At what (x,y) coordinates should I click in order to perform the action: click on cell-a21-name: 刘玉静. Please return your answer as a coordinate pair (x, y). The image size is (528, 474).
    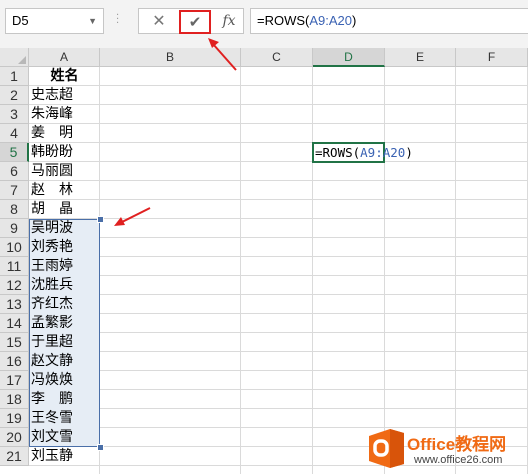
    Looking at the image, I should click on (52, 456).